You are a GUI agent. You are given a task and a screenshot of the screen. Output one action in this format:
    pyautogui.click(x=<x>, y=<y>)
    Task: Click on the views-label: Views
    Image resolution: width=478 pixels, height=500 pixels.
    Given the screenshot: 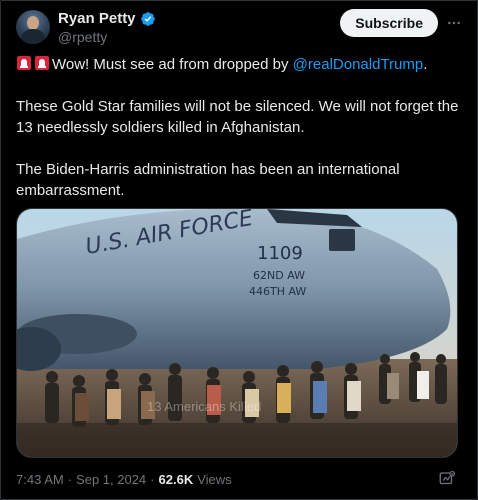 What is the action you would take?
    pyautogui.click(x=214, y=479)
    